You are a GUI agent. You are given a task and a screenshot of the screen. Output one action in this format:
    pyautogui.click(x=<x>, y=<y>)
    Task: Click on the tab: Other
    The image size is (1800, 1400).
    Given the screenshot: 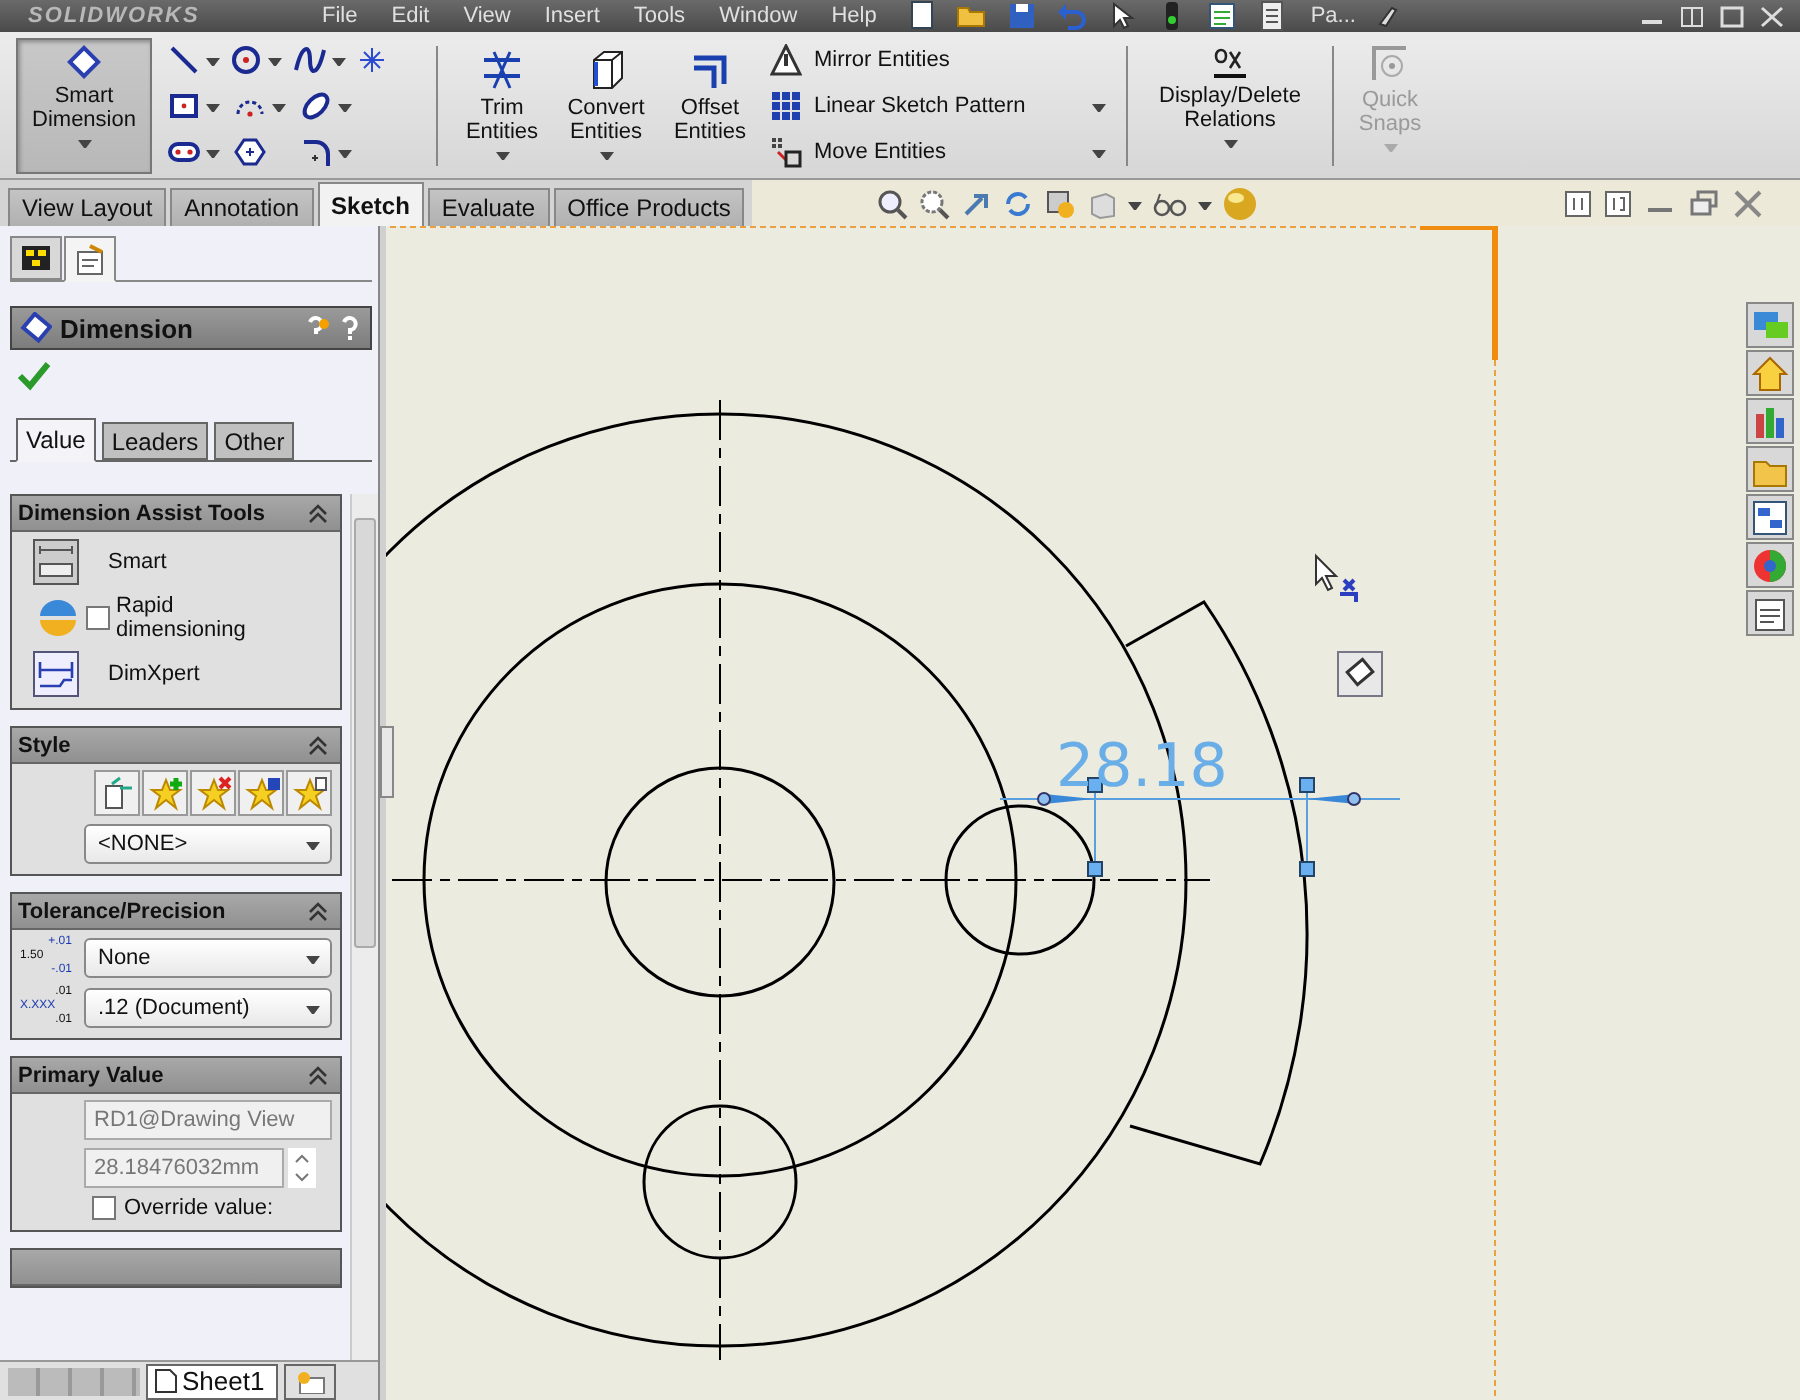 What is the action you would take?
    pyautogui.click(x=254, y=441)
    